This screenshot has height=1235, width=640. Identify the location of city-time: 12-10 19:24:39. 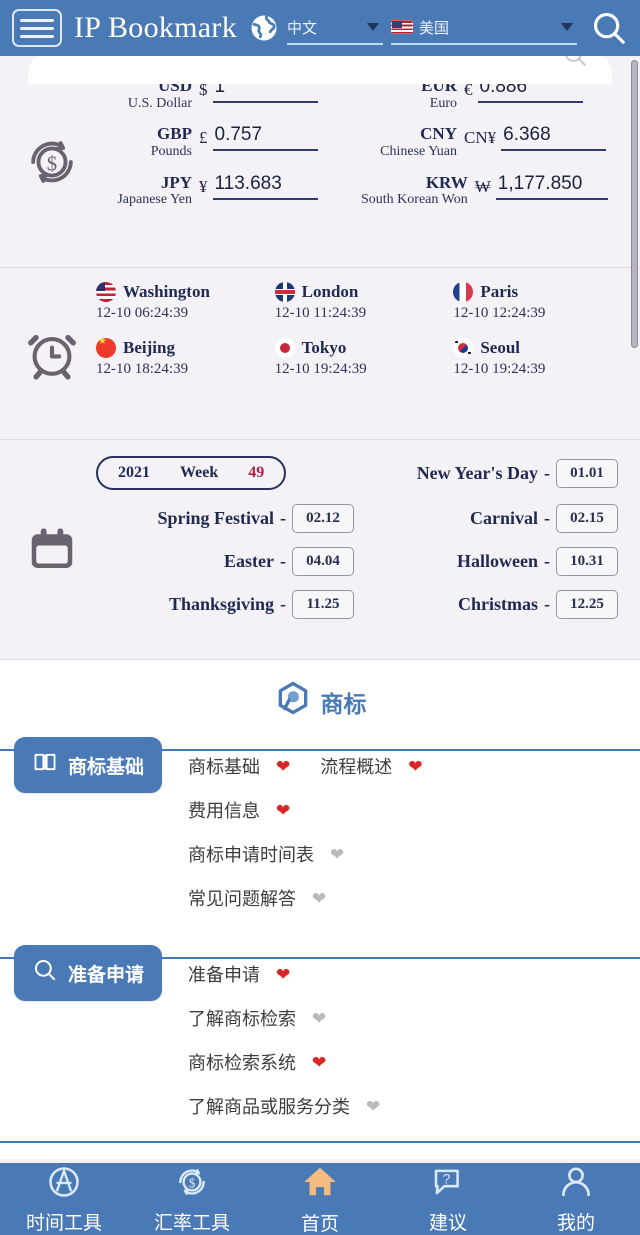
(499, 369).